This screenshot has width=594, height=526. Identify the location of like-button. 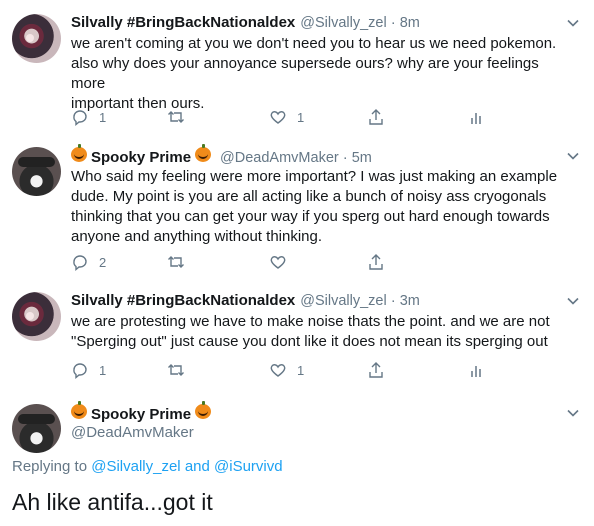
(283, 262).